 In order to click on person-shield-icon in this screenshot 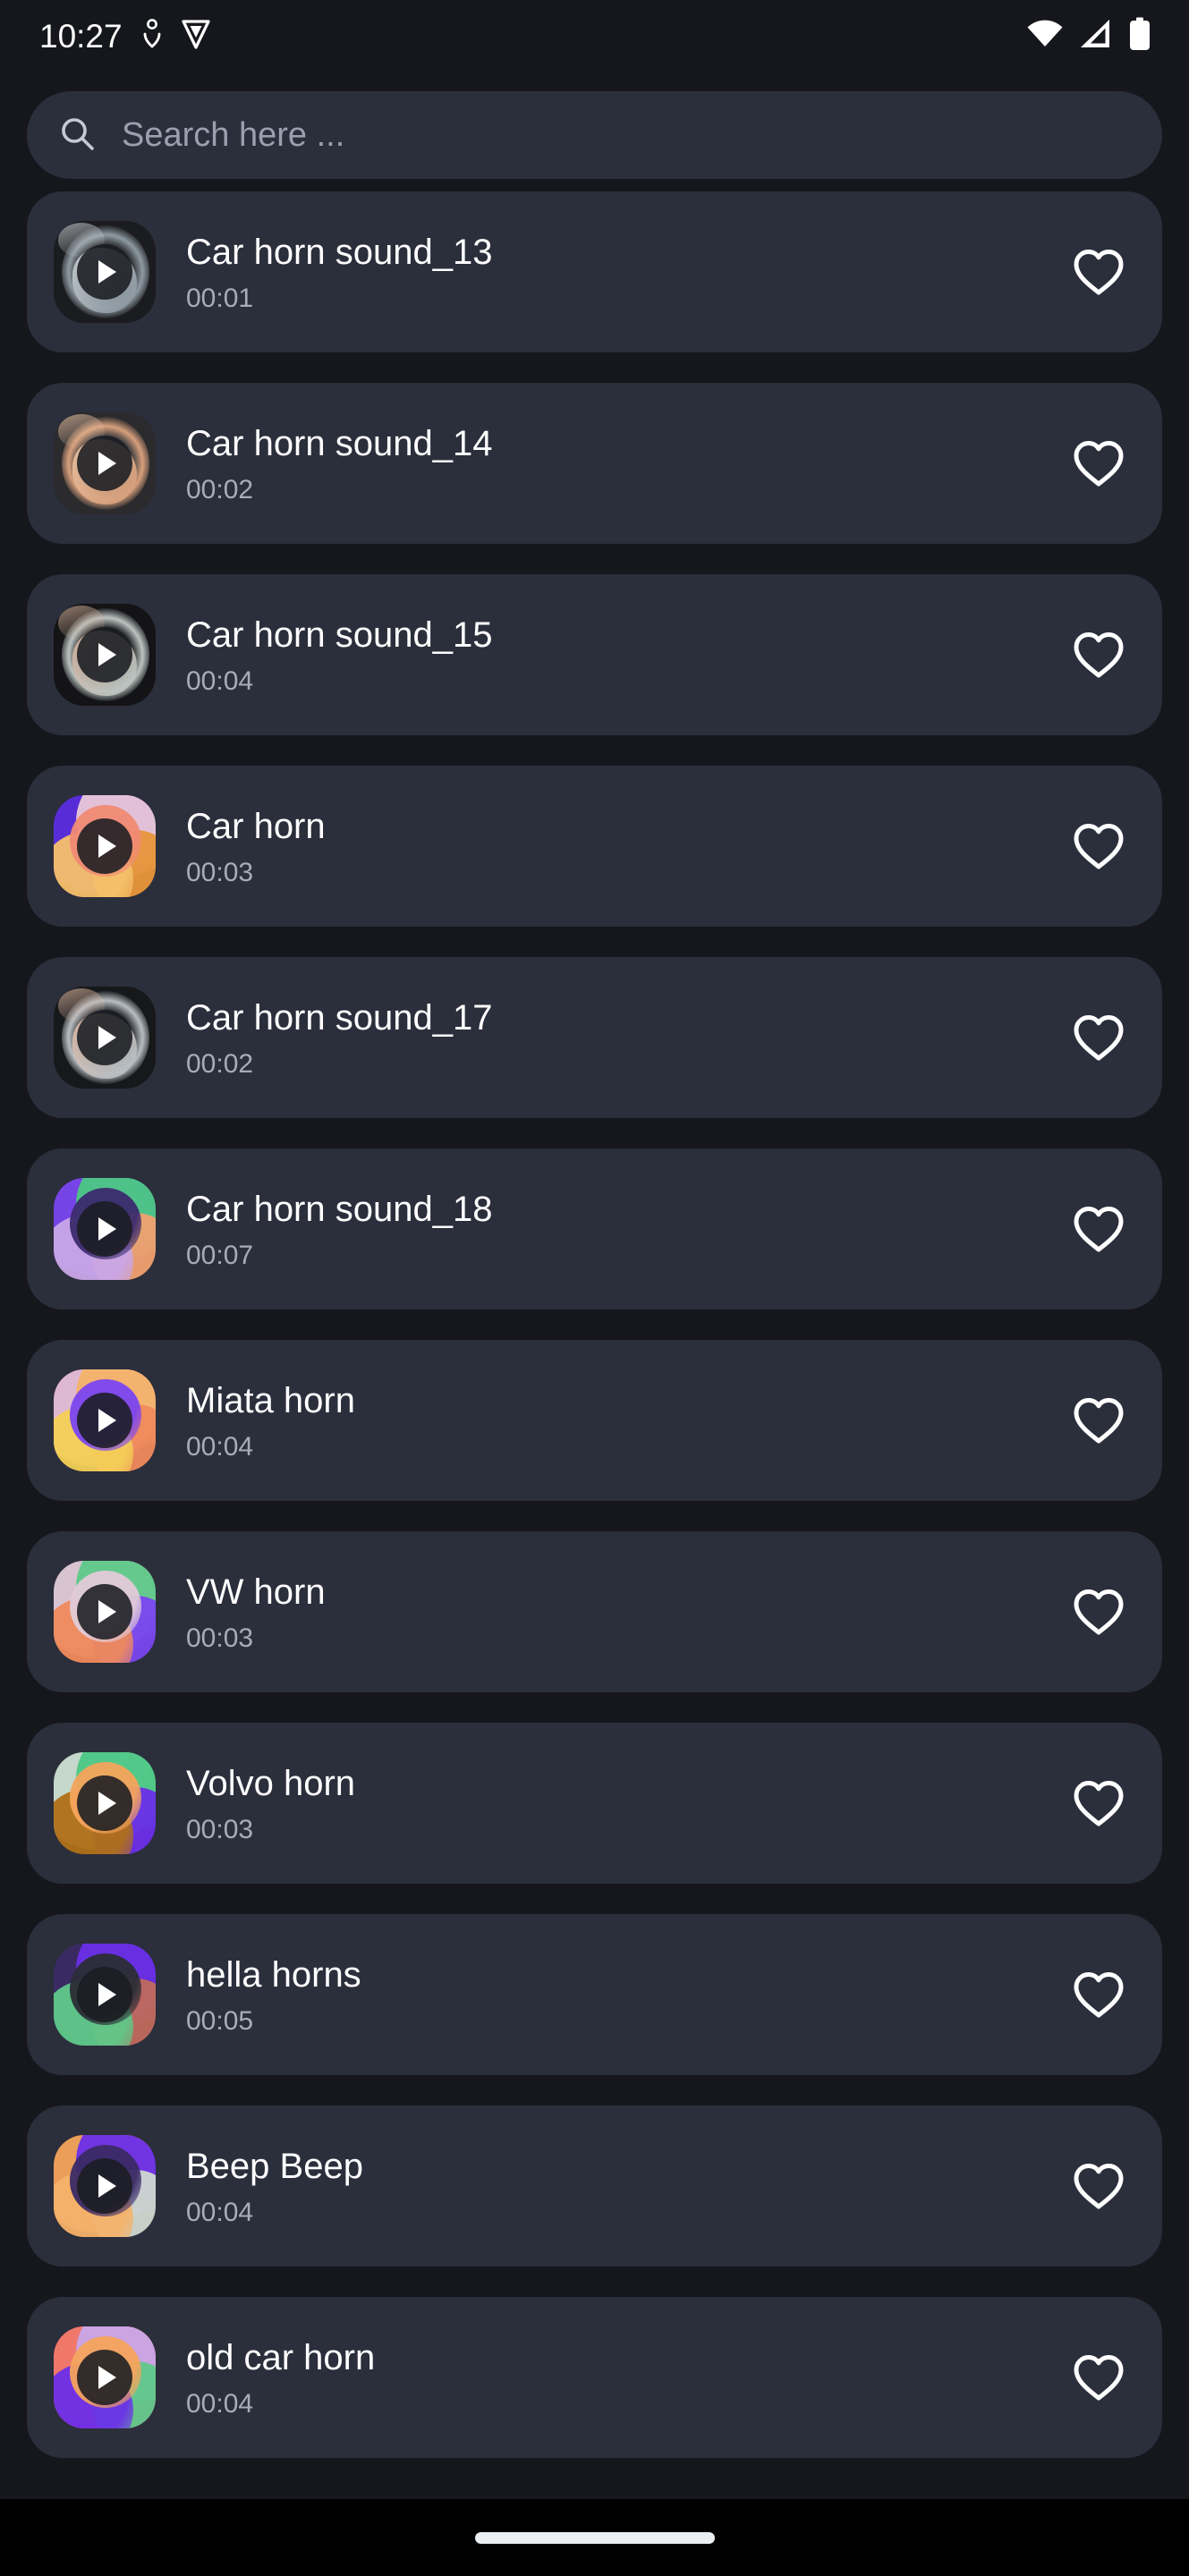, I will do `click(152, 36)`.